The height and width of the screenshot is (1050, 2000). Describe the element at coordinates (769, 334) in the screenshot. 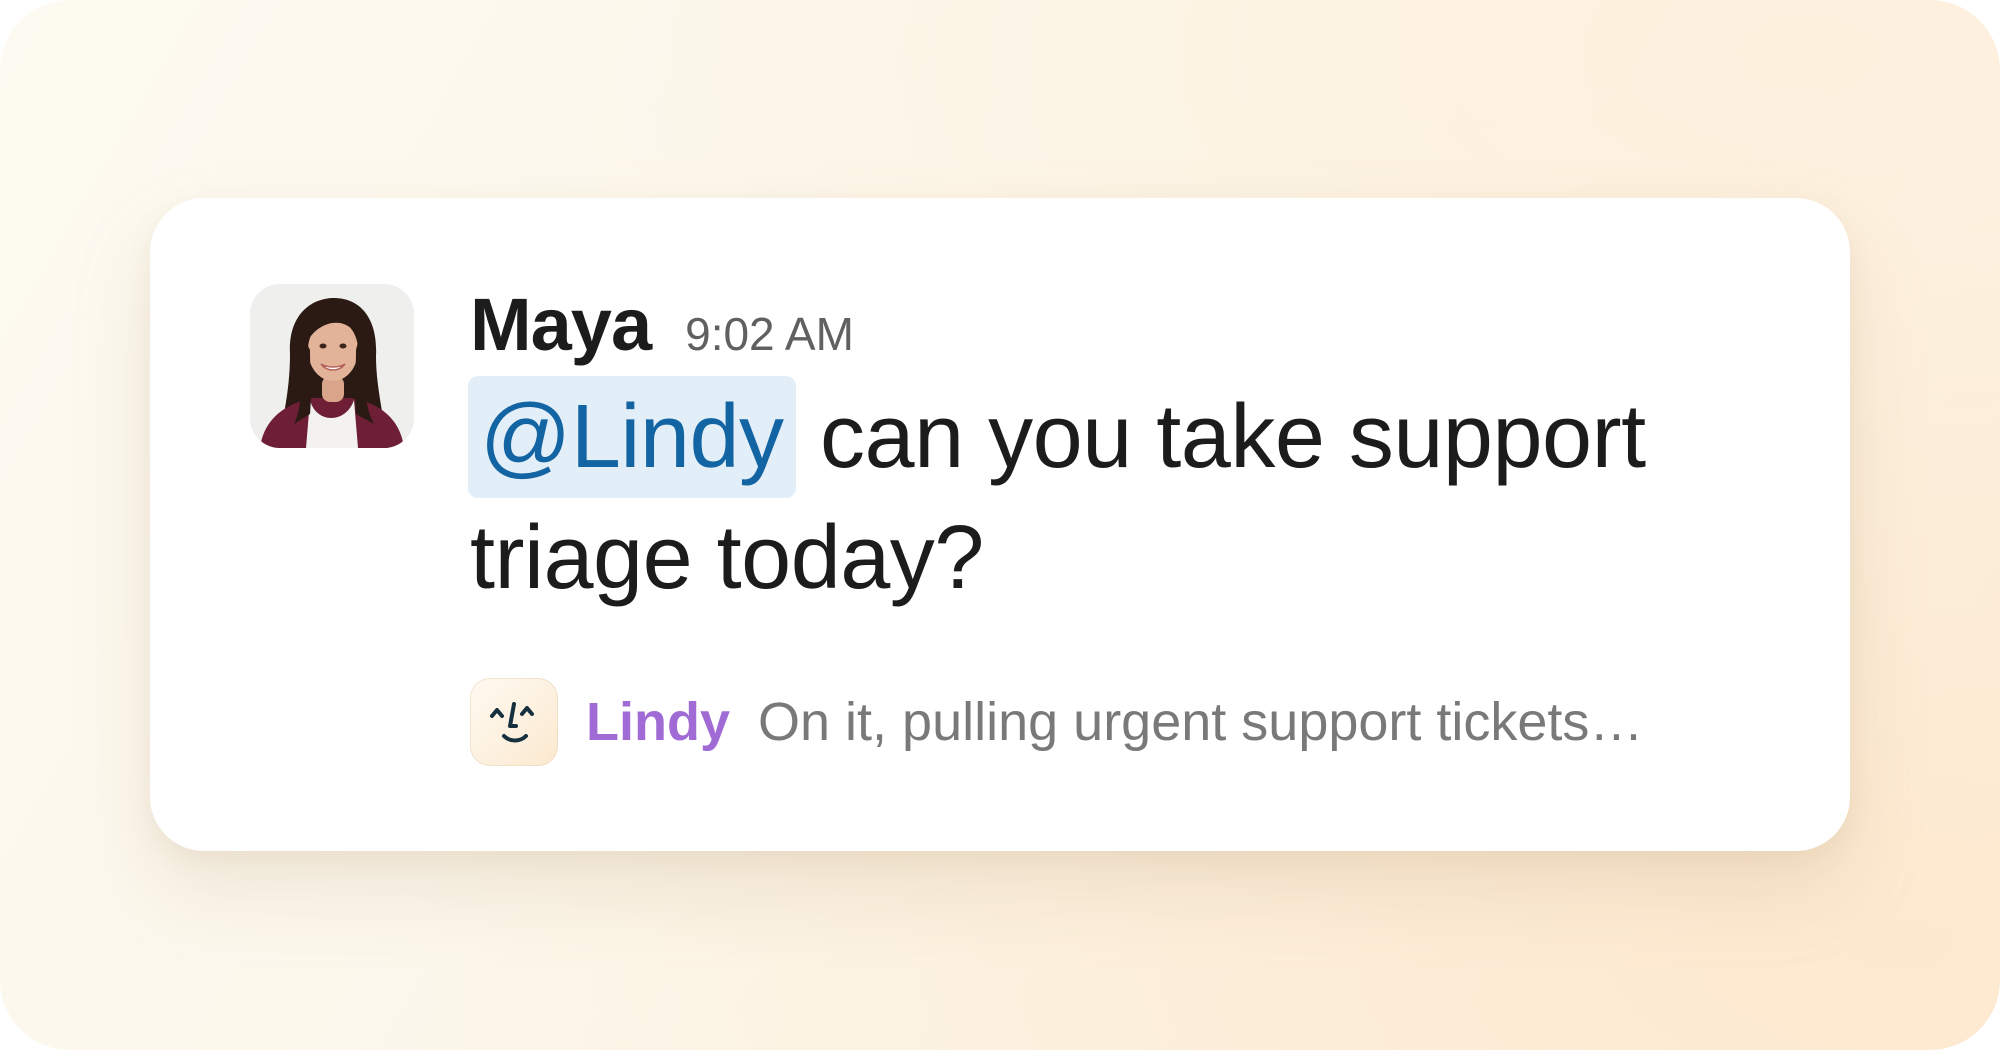

I see `message-timestamp: 9:02 AM` at that location.